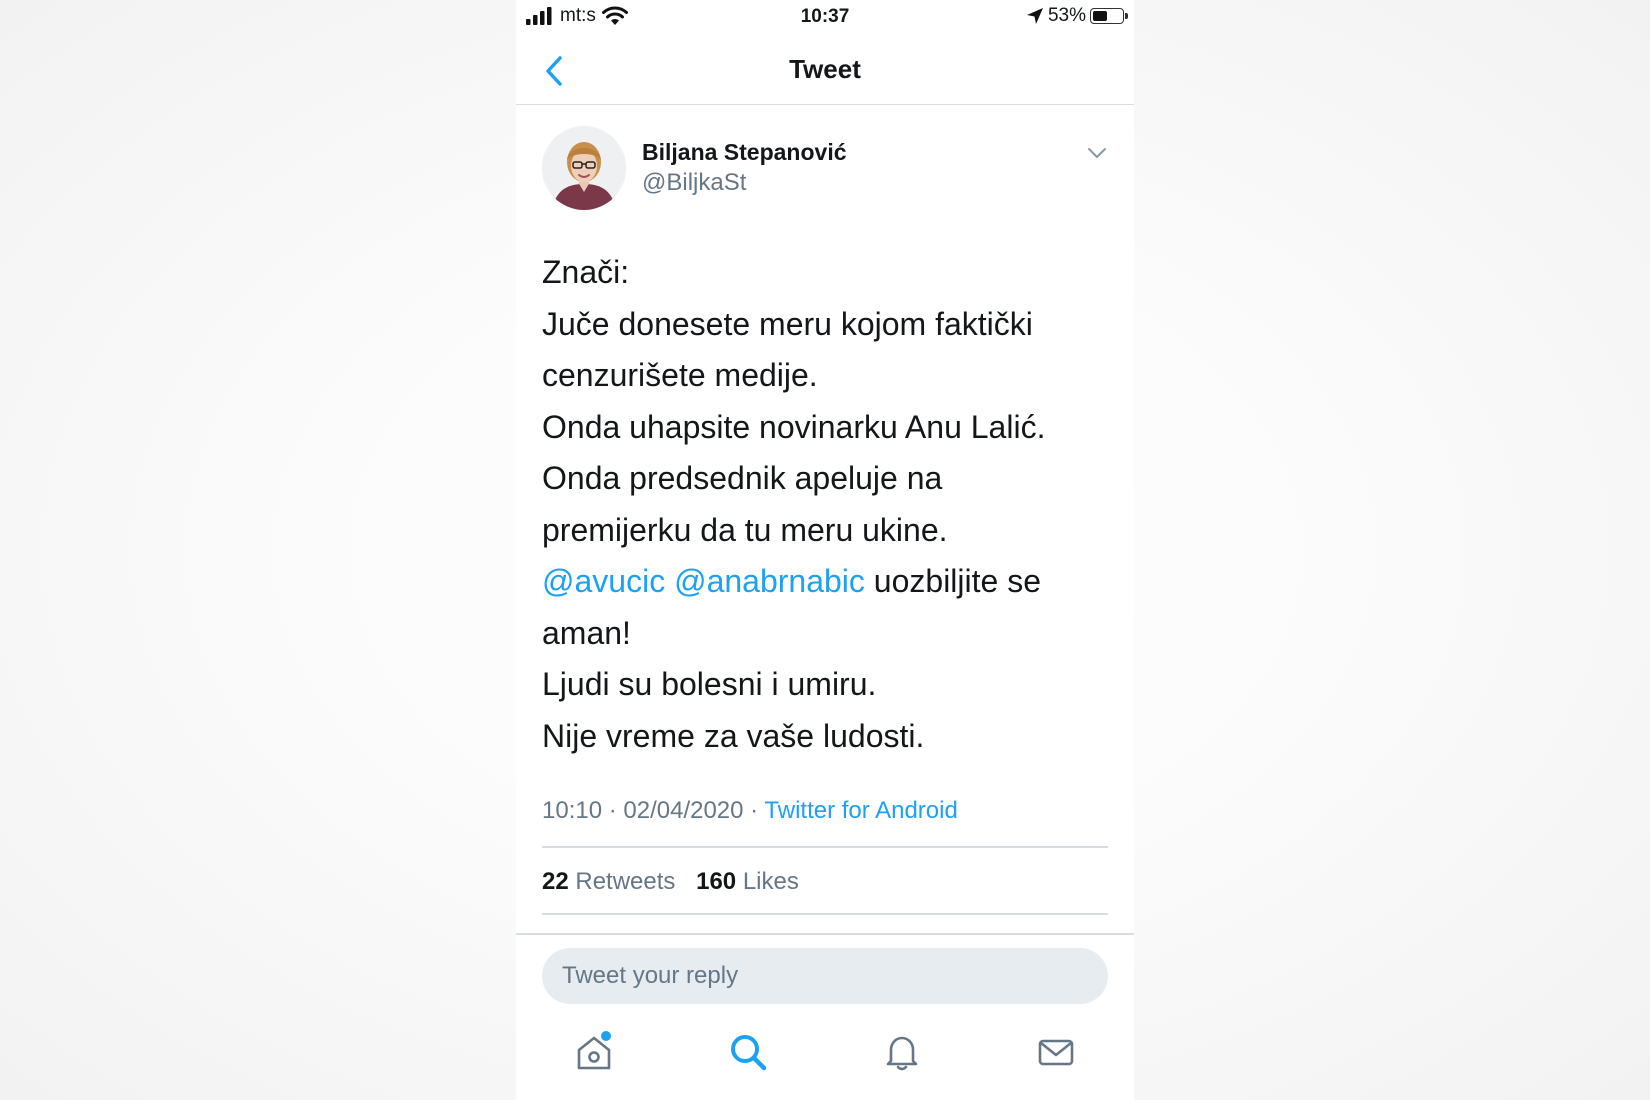 The height and width of the screenshot is (1100, 1650). Describe the element at coordinates (1034, 16) in the screenshot. I see `location-arrow-icon` at that location.